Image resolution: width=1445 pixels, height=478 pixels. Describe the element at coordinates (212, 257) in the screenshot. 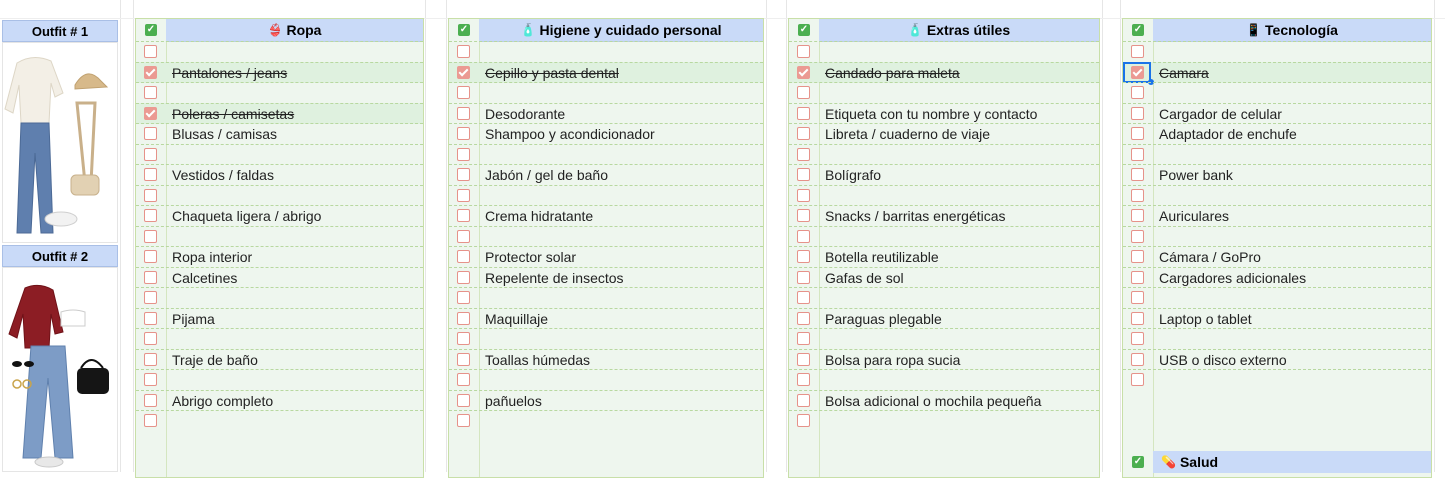

I see `item-label: Ropa interior` at that location.